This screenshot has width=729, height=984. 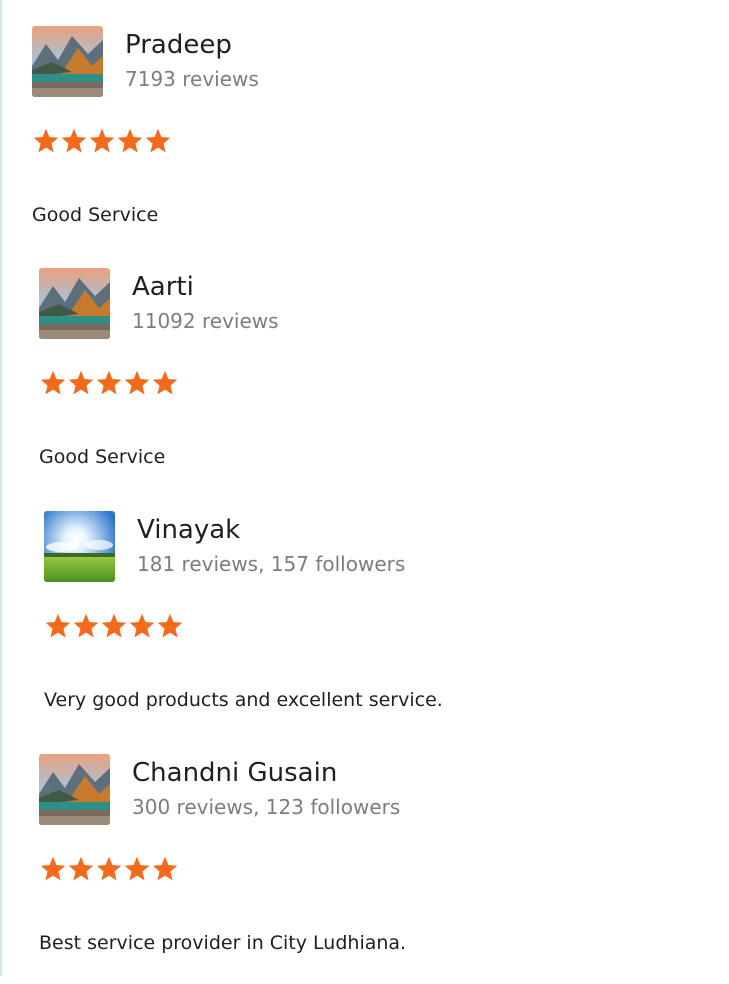 I want to click on left-border, so click(x=1, y=488).